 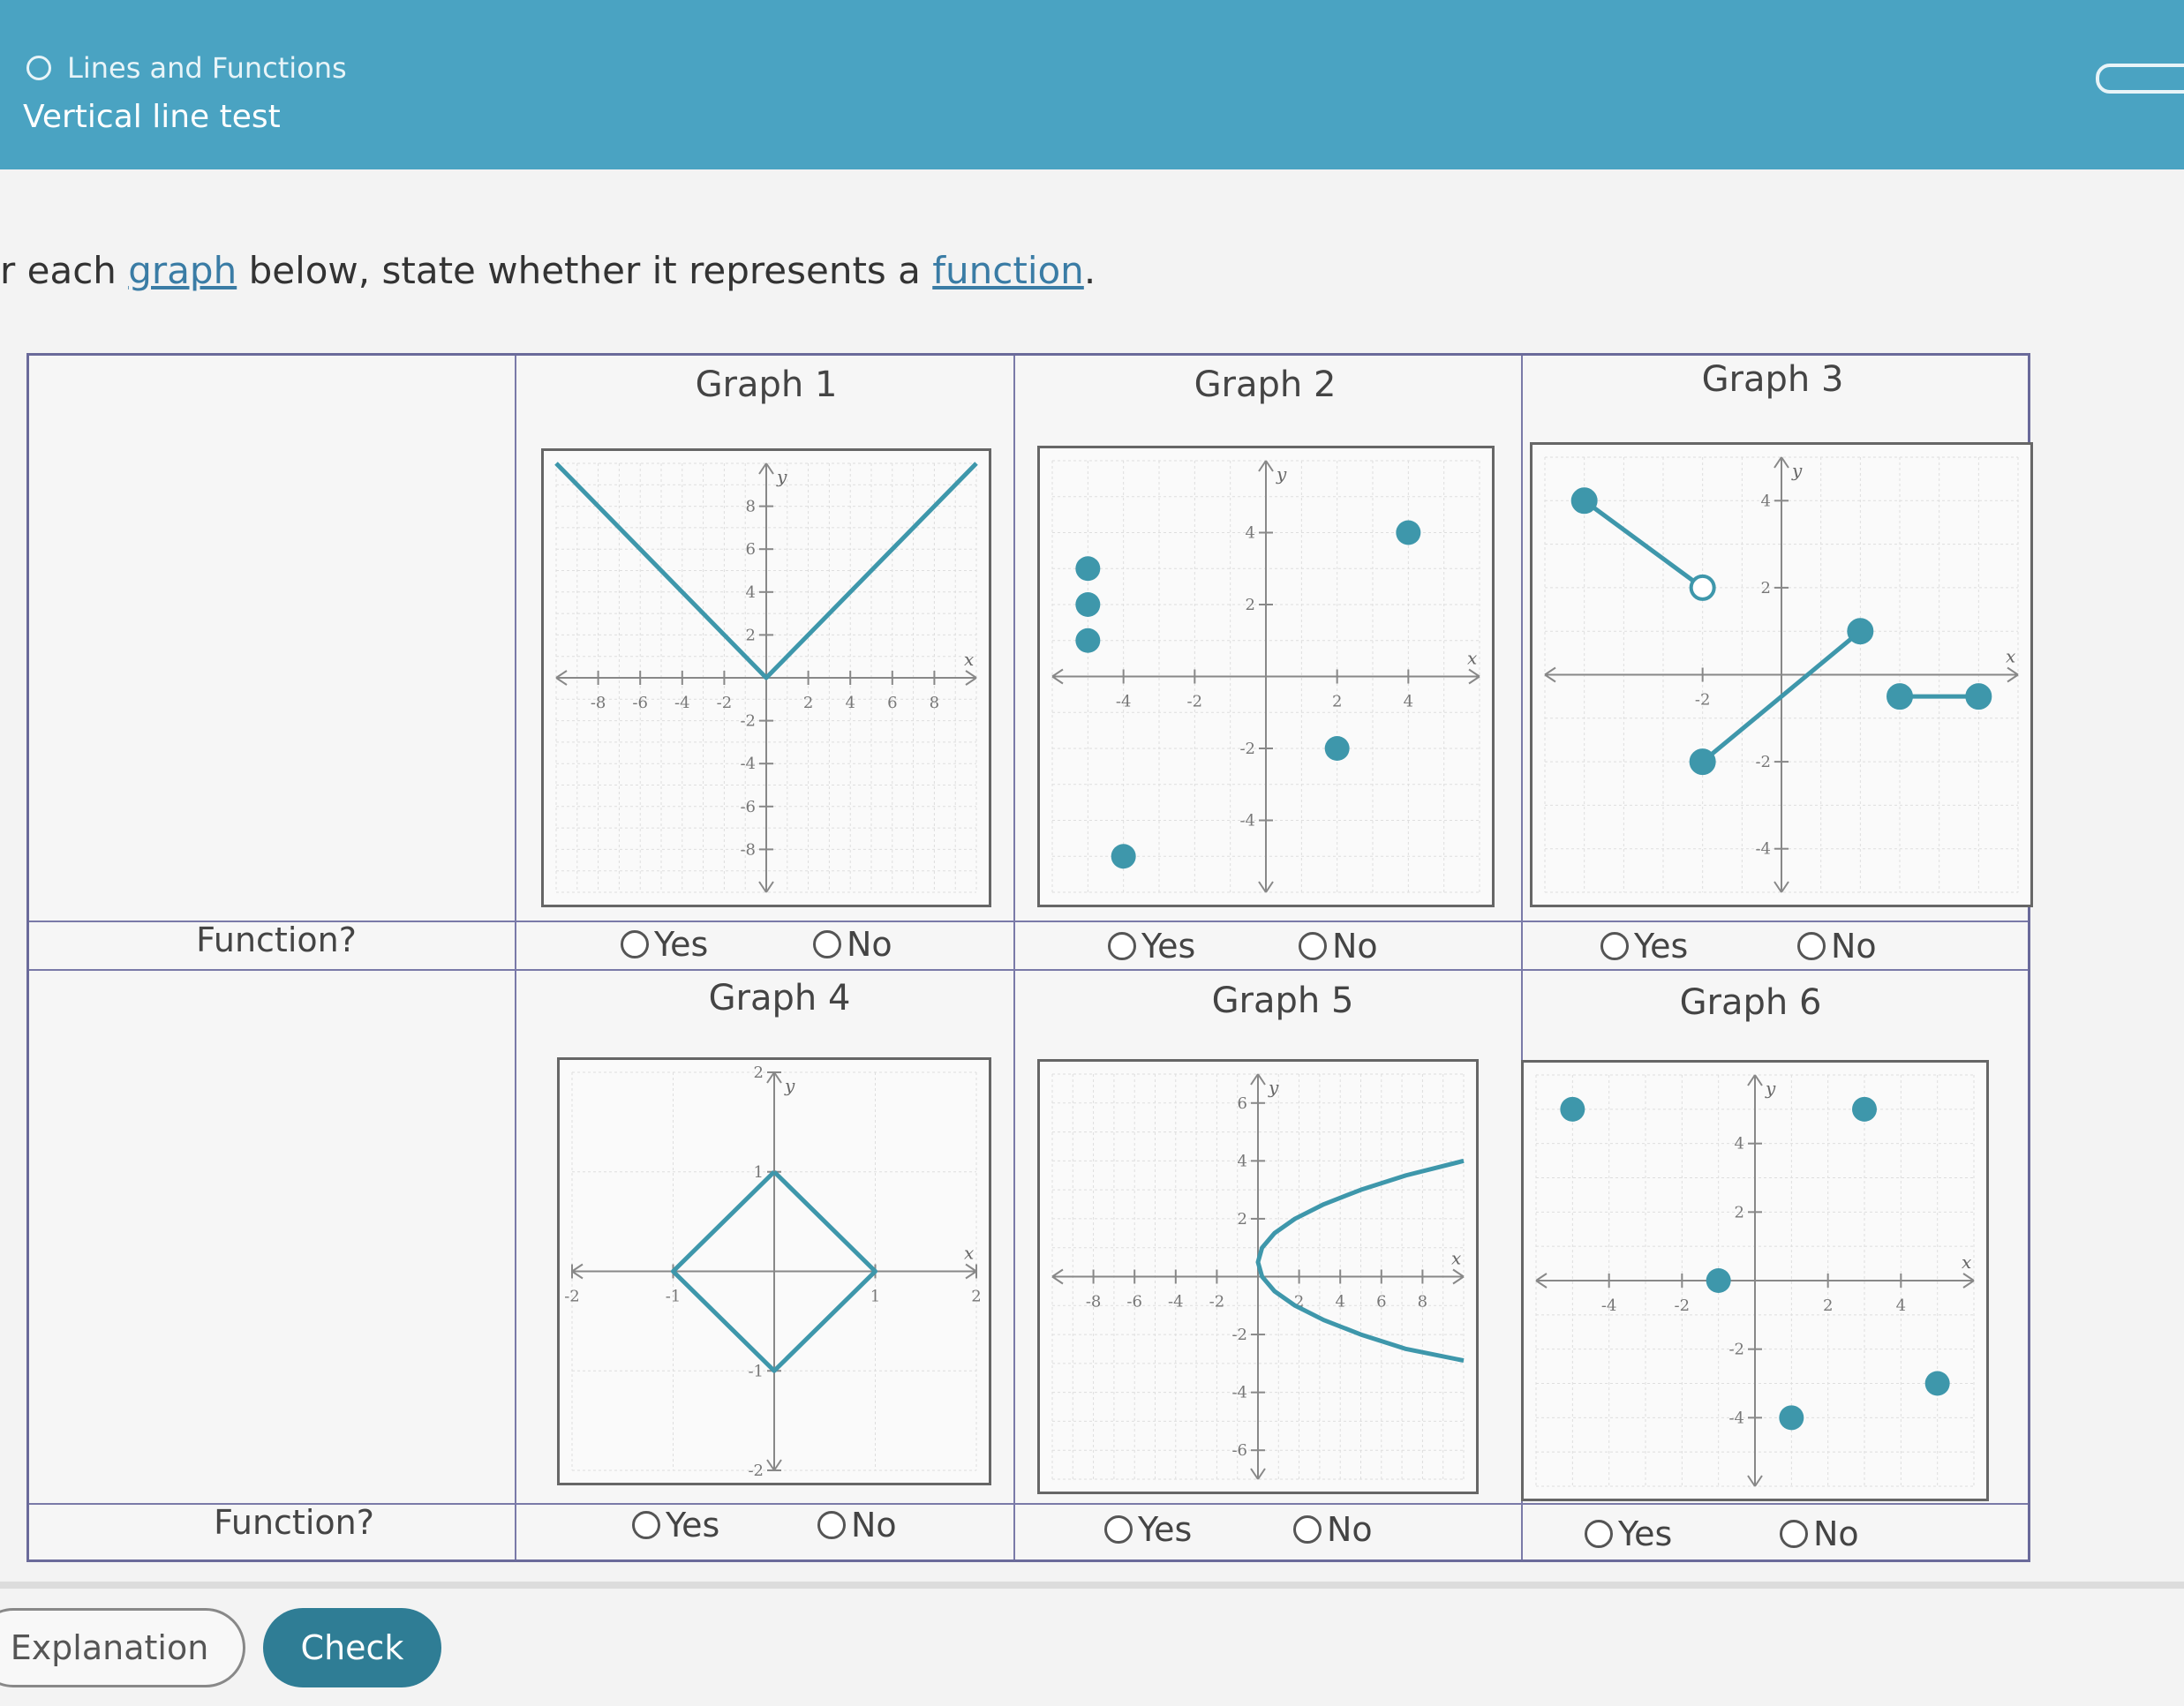 I want to click on graph-1-plot: x y -8 -6 -4 -2 2 4 6 8 -8 -6 -4 -2 2 4 6 8, so click(x=766, y=677).